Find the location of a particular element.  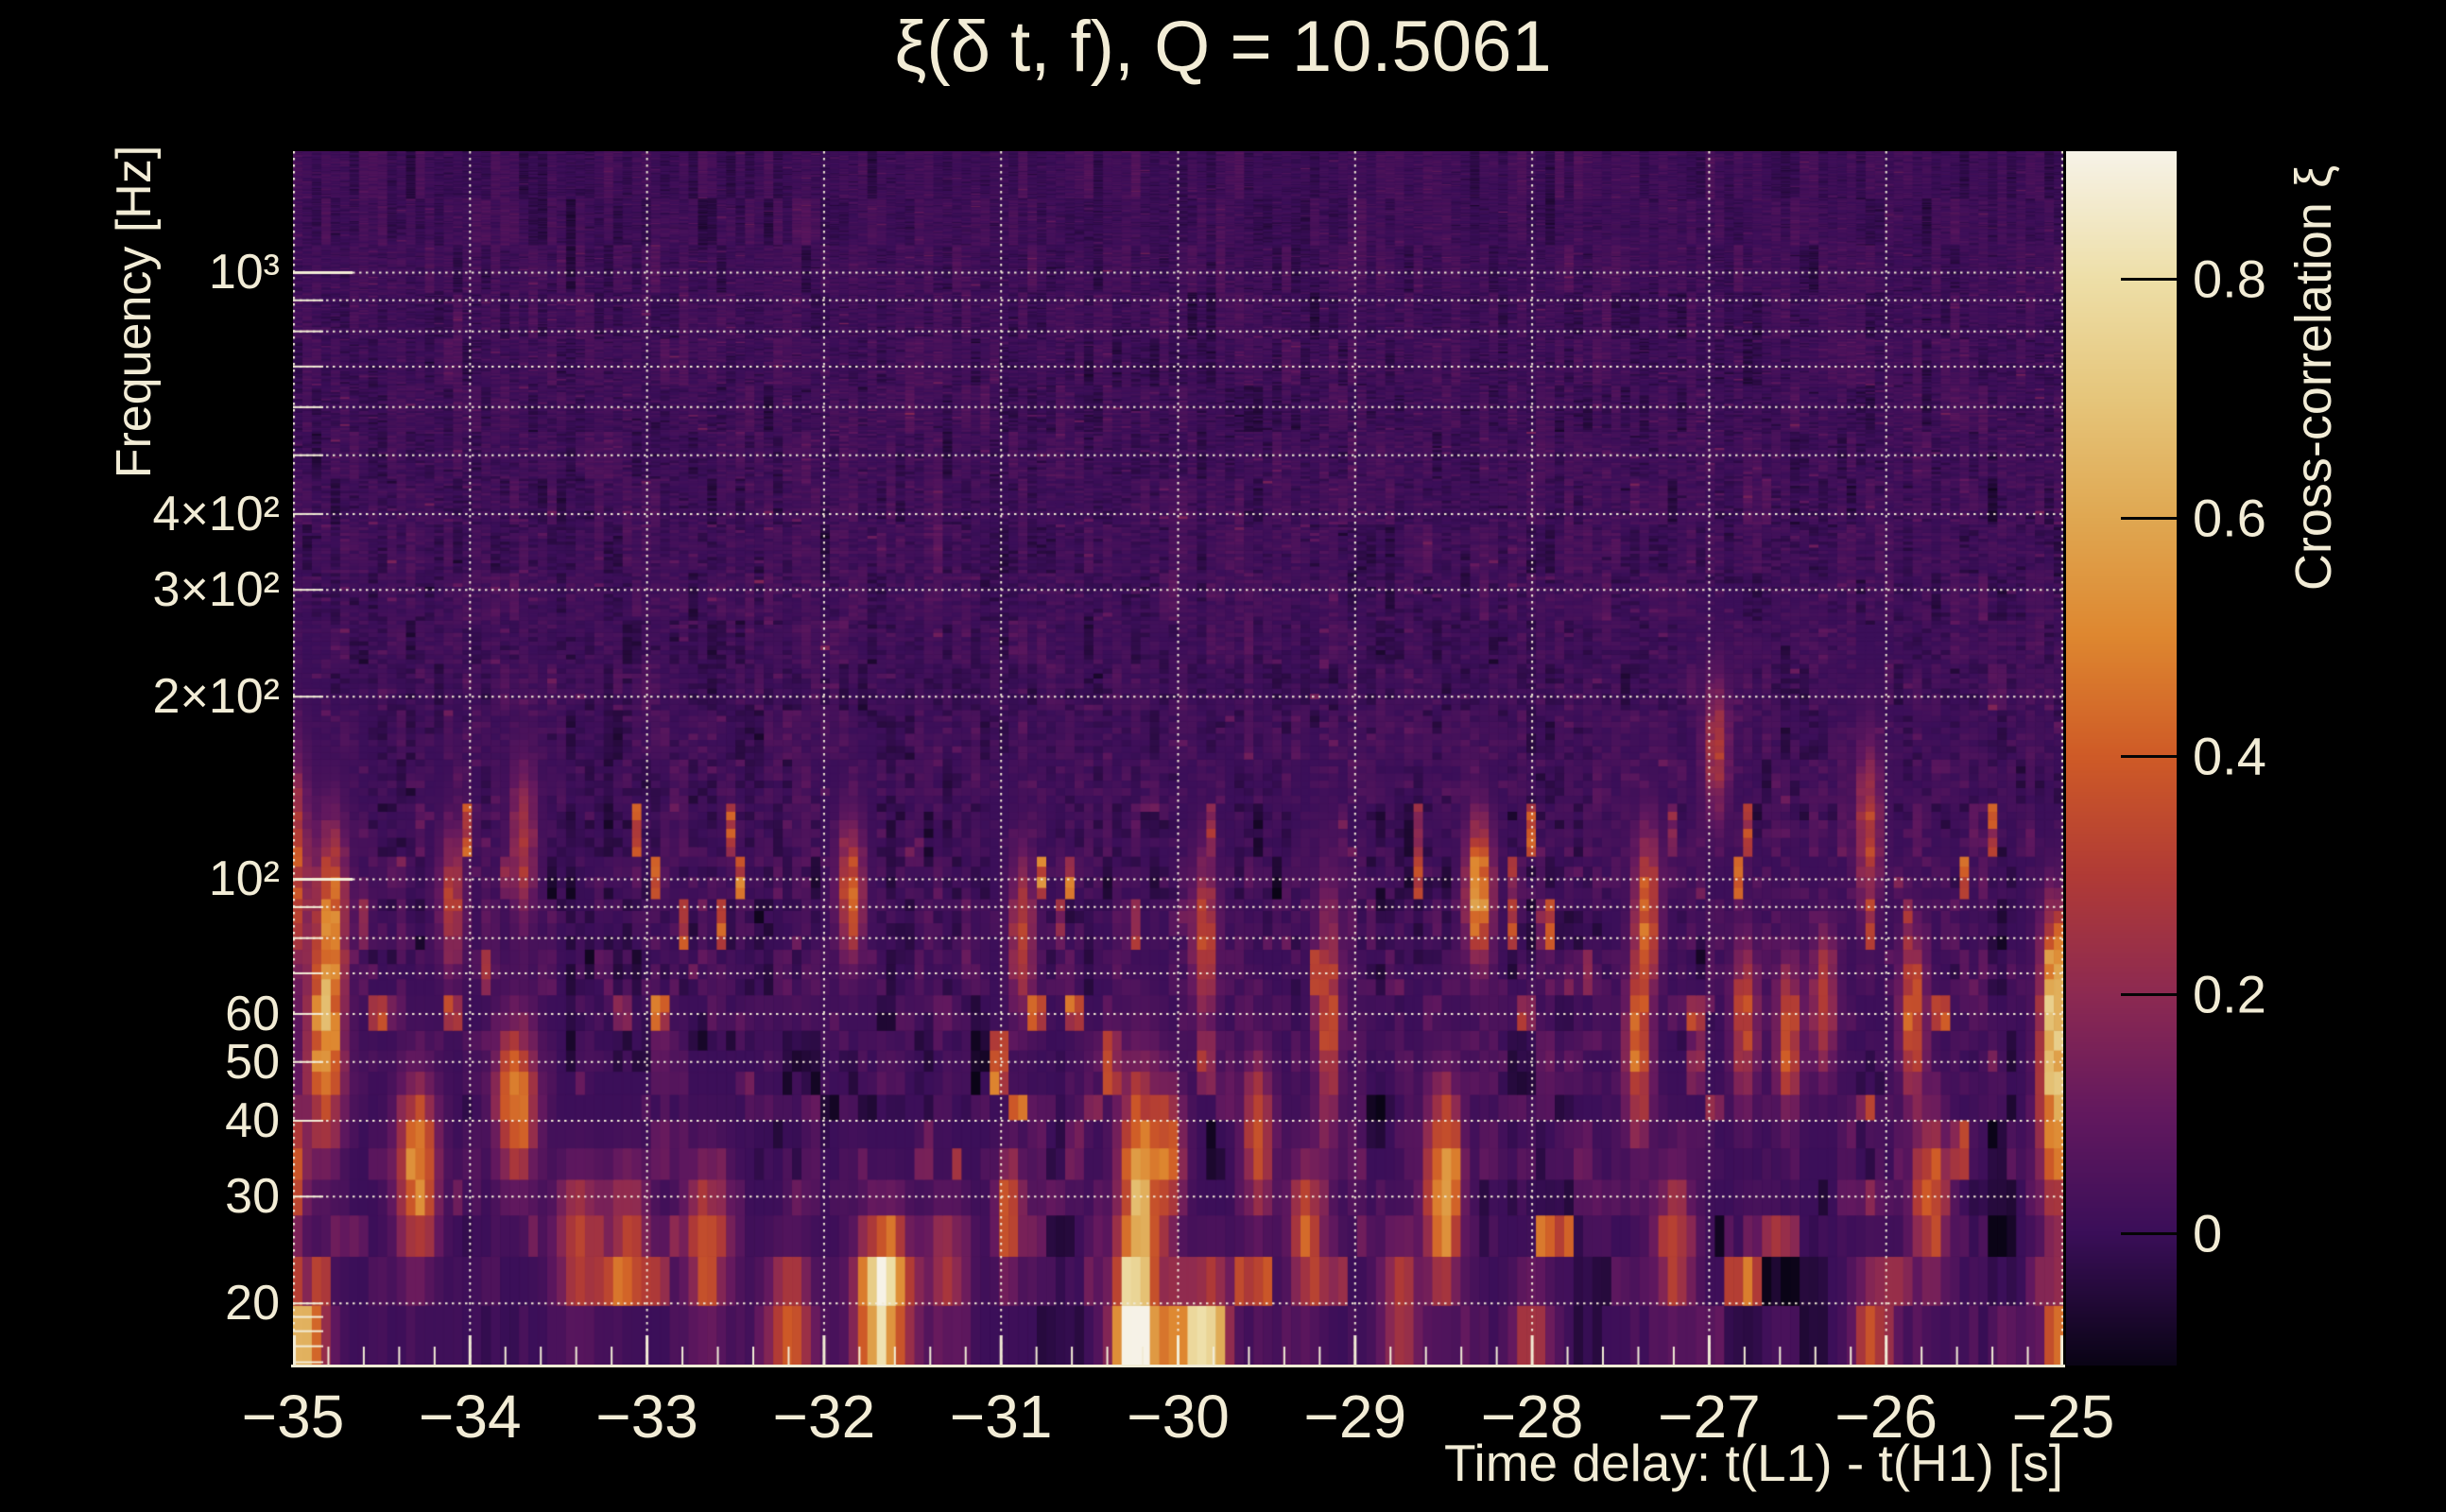

x-tick-label: −30 is located at coordinates (1178, 1417).